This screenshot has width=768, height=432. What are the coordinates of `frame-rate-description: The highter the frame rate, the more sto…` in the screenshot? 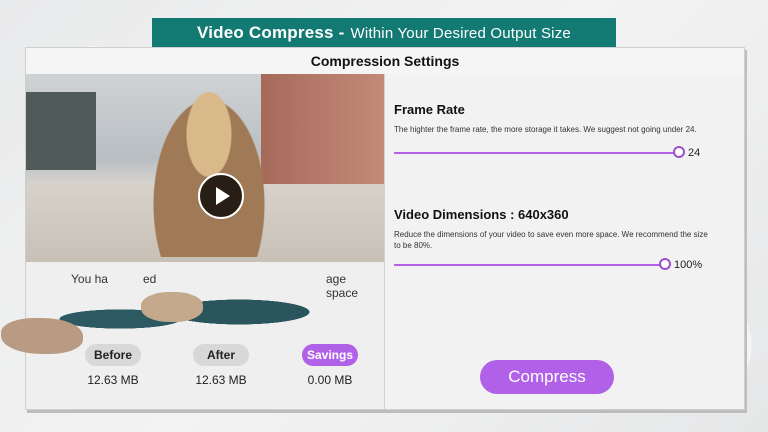 It's located at (545, 129).